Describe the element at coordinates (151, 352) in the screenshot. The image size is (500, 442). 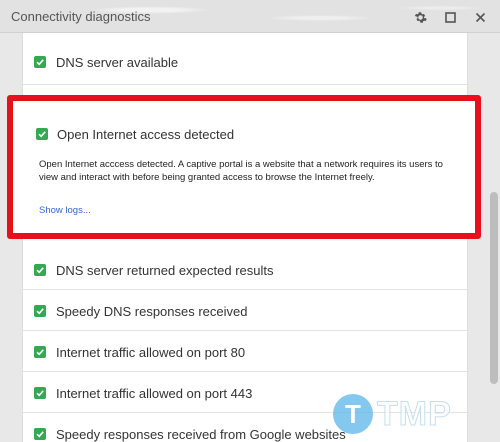
I see `check-label: Internet traffic allowed on port 80` at that location.